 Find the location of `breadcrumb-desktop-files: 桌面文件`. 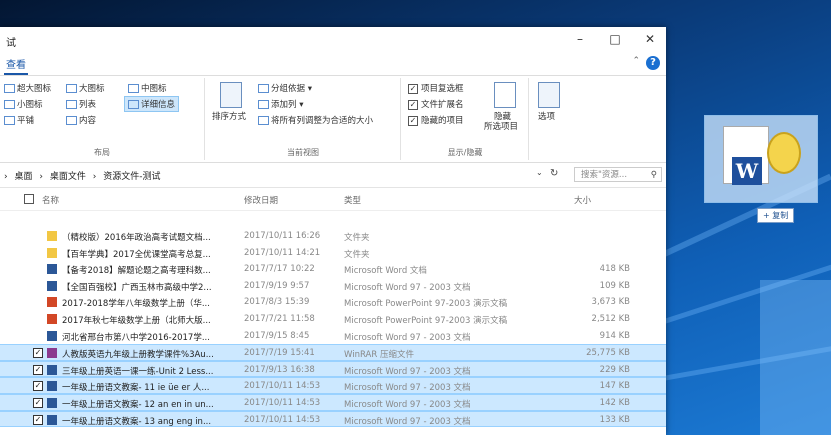

breadcrumb-desktop-files: 桌面文件 is located at coordinates (68, 177).